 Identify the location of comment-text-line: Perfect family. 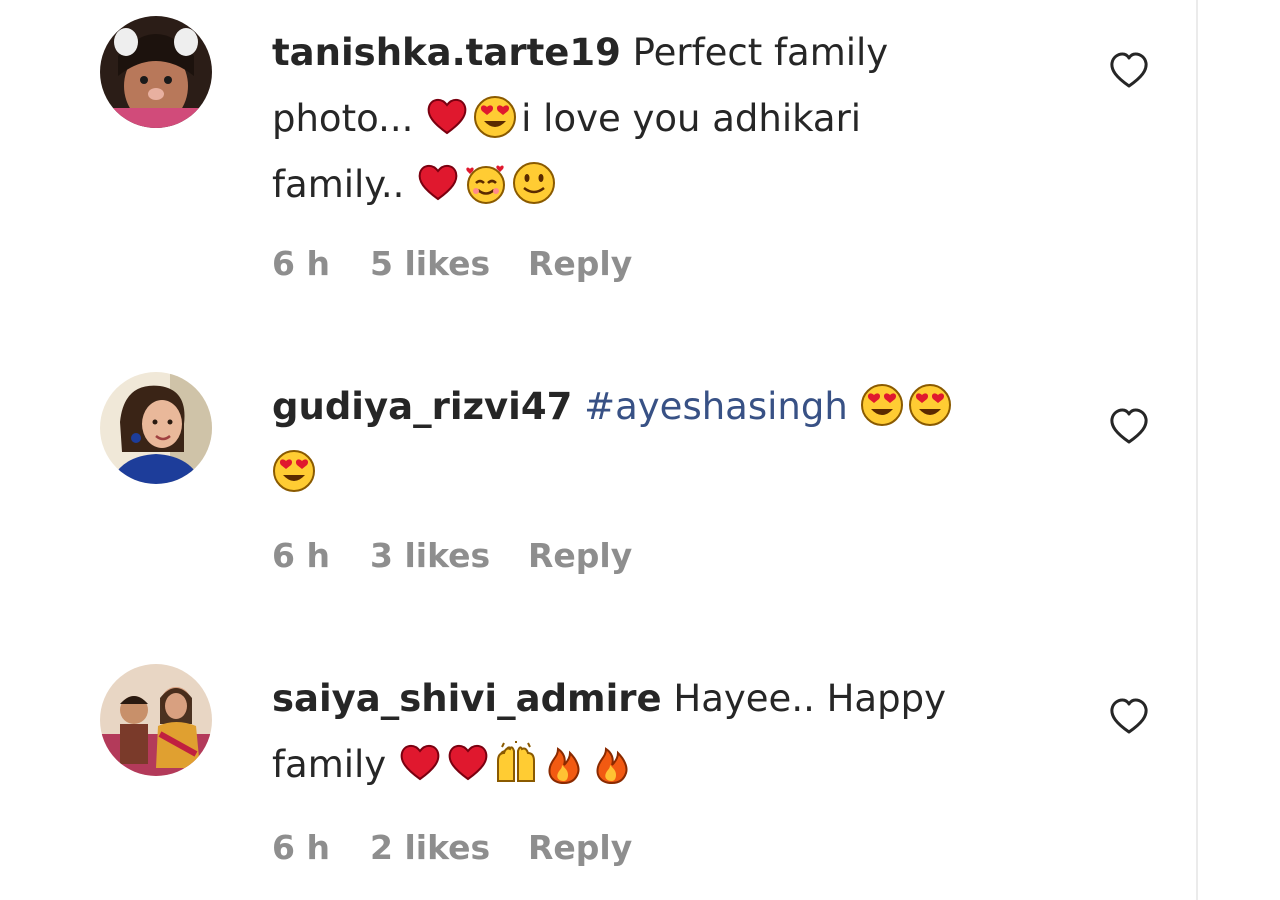
(754, 52).